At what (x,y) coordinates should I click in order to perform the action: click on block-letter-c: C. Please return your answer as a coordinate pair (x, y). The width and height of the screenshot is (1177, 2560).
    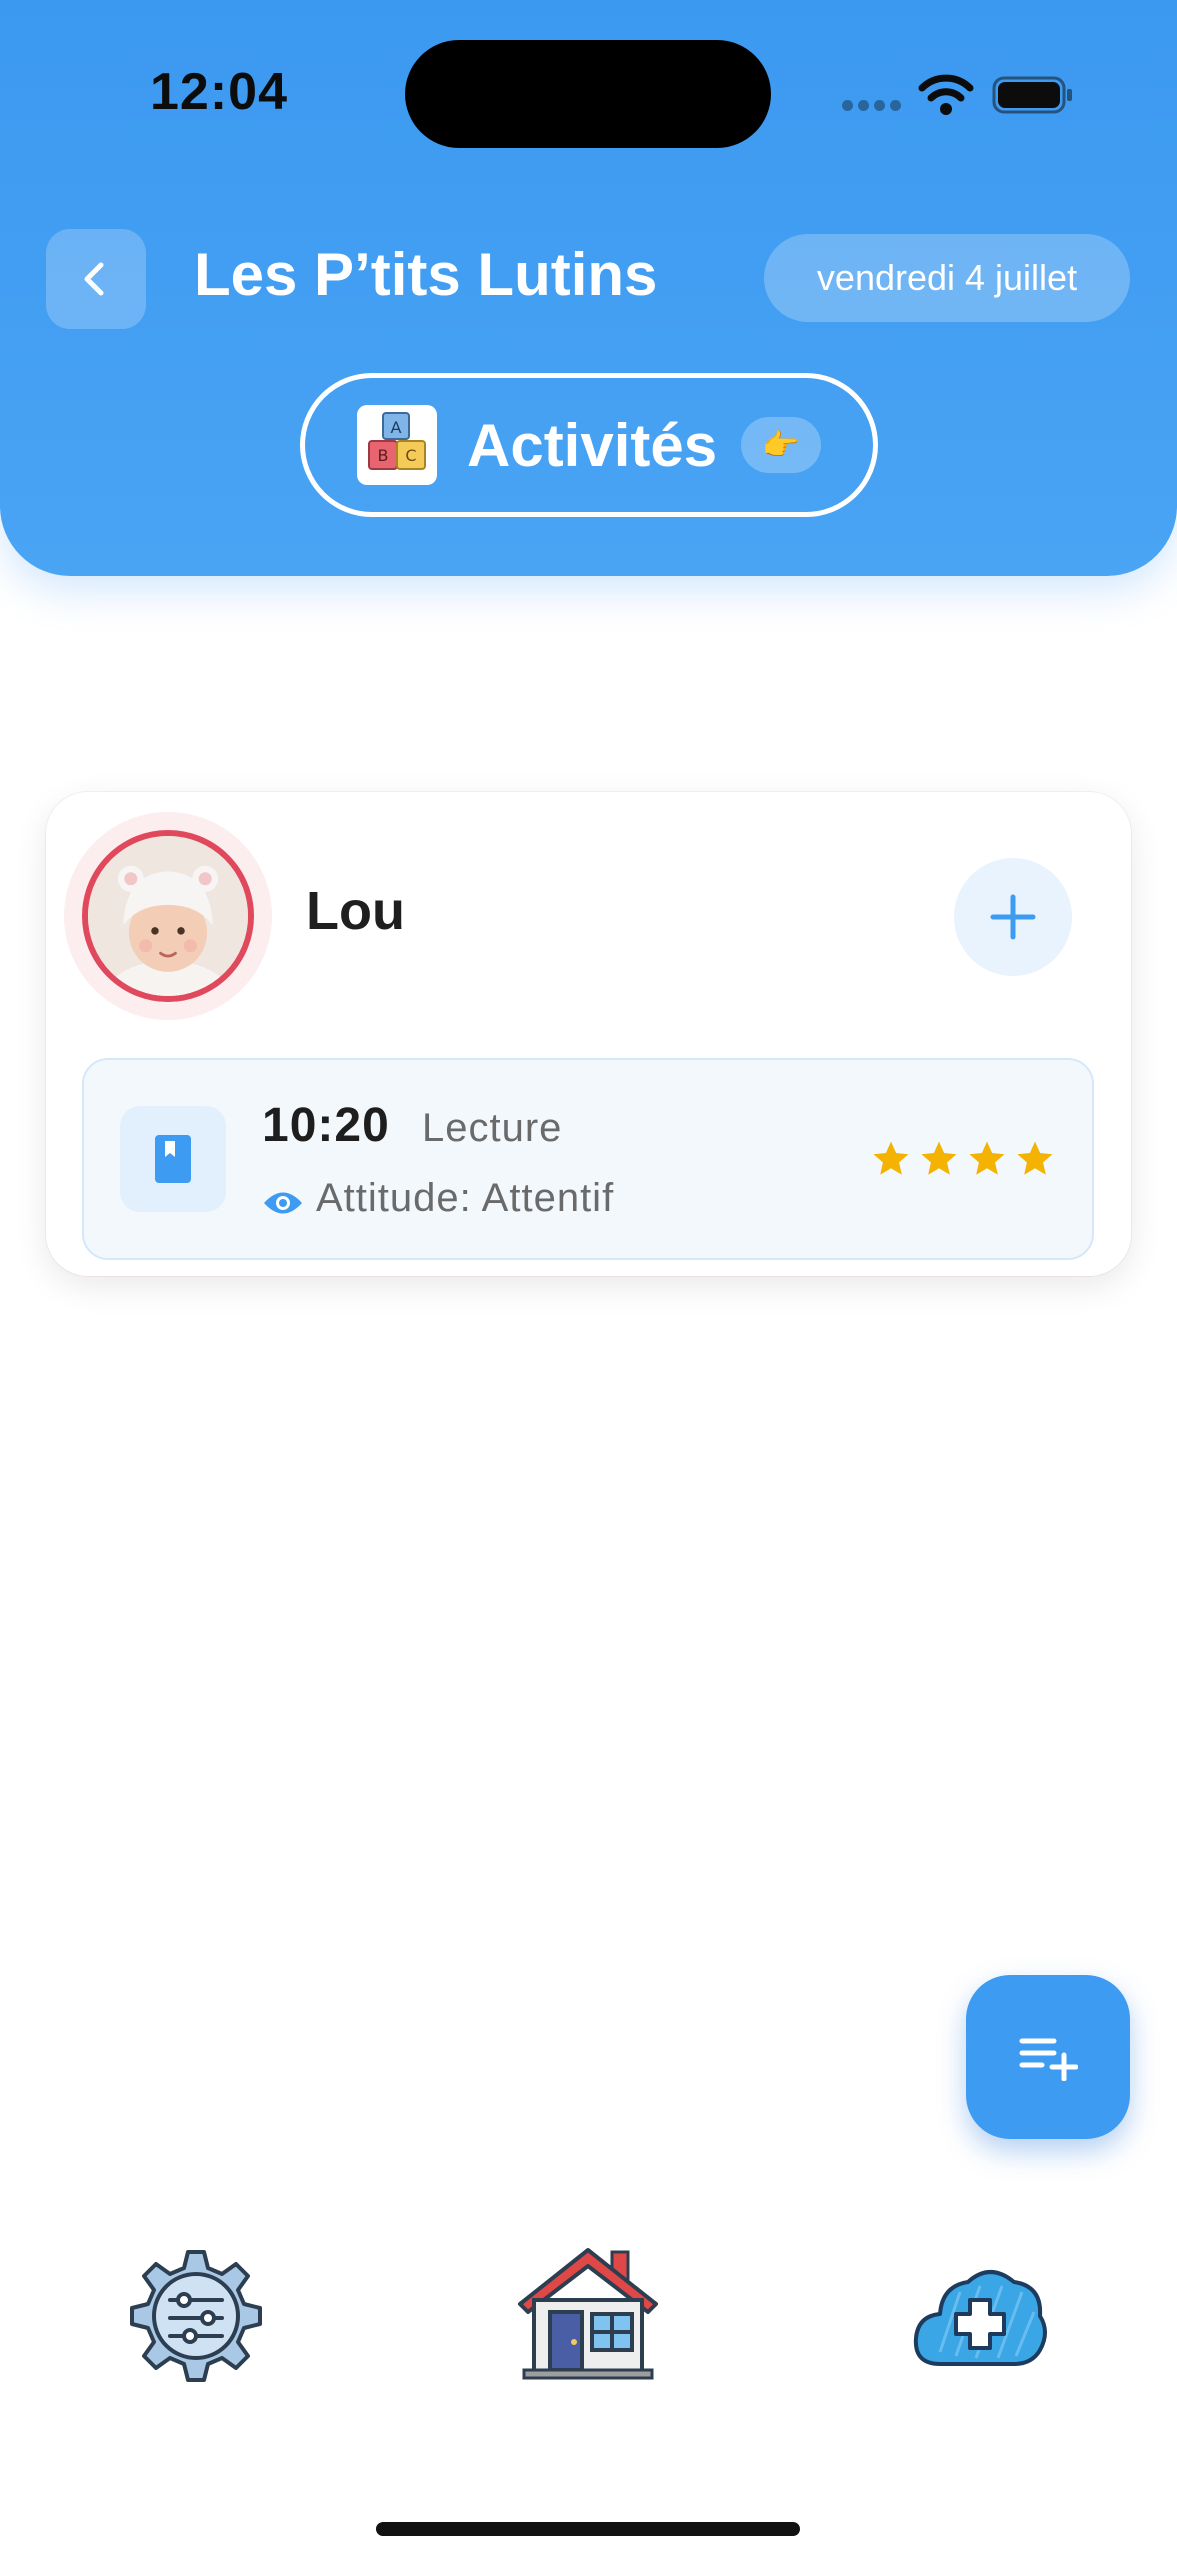
    Looking at the image, I should click on (410, 455).